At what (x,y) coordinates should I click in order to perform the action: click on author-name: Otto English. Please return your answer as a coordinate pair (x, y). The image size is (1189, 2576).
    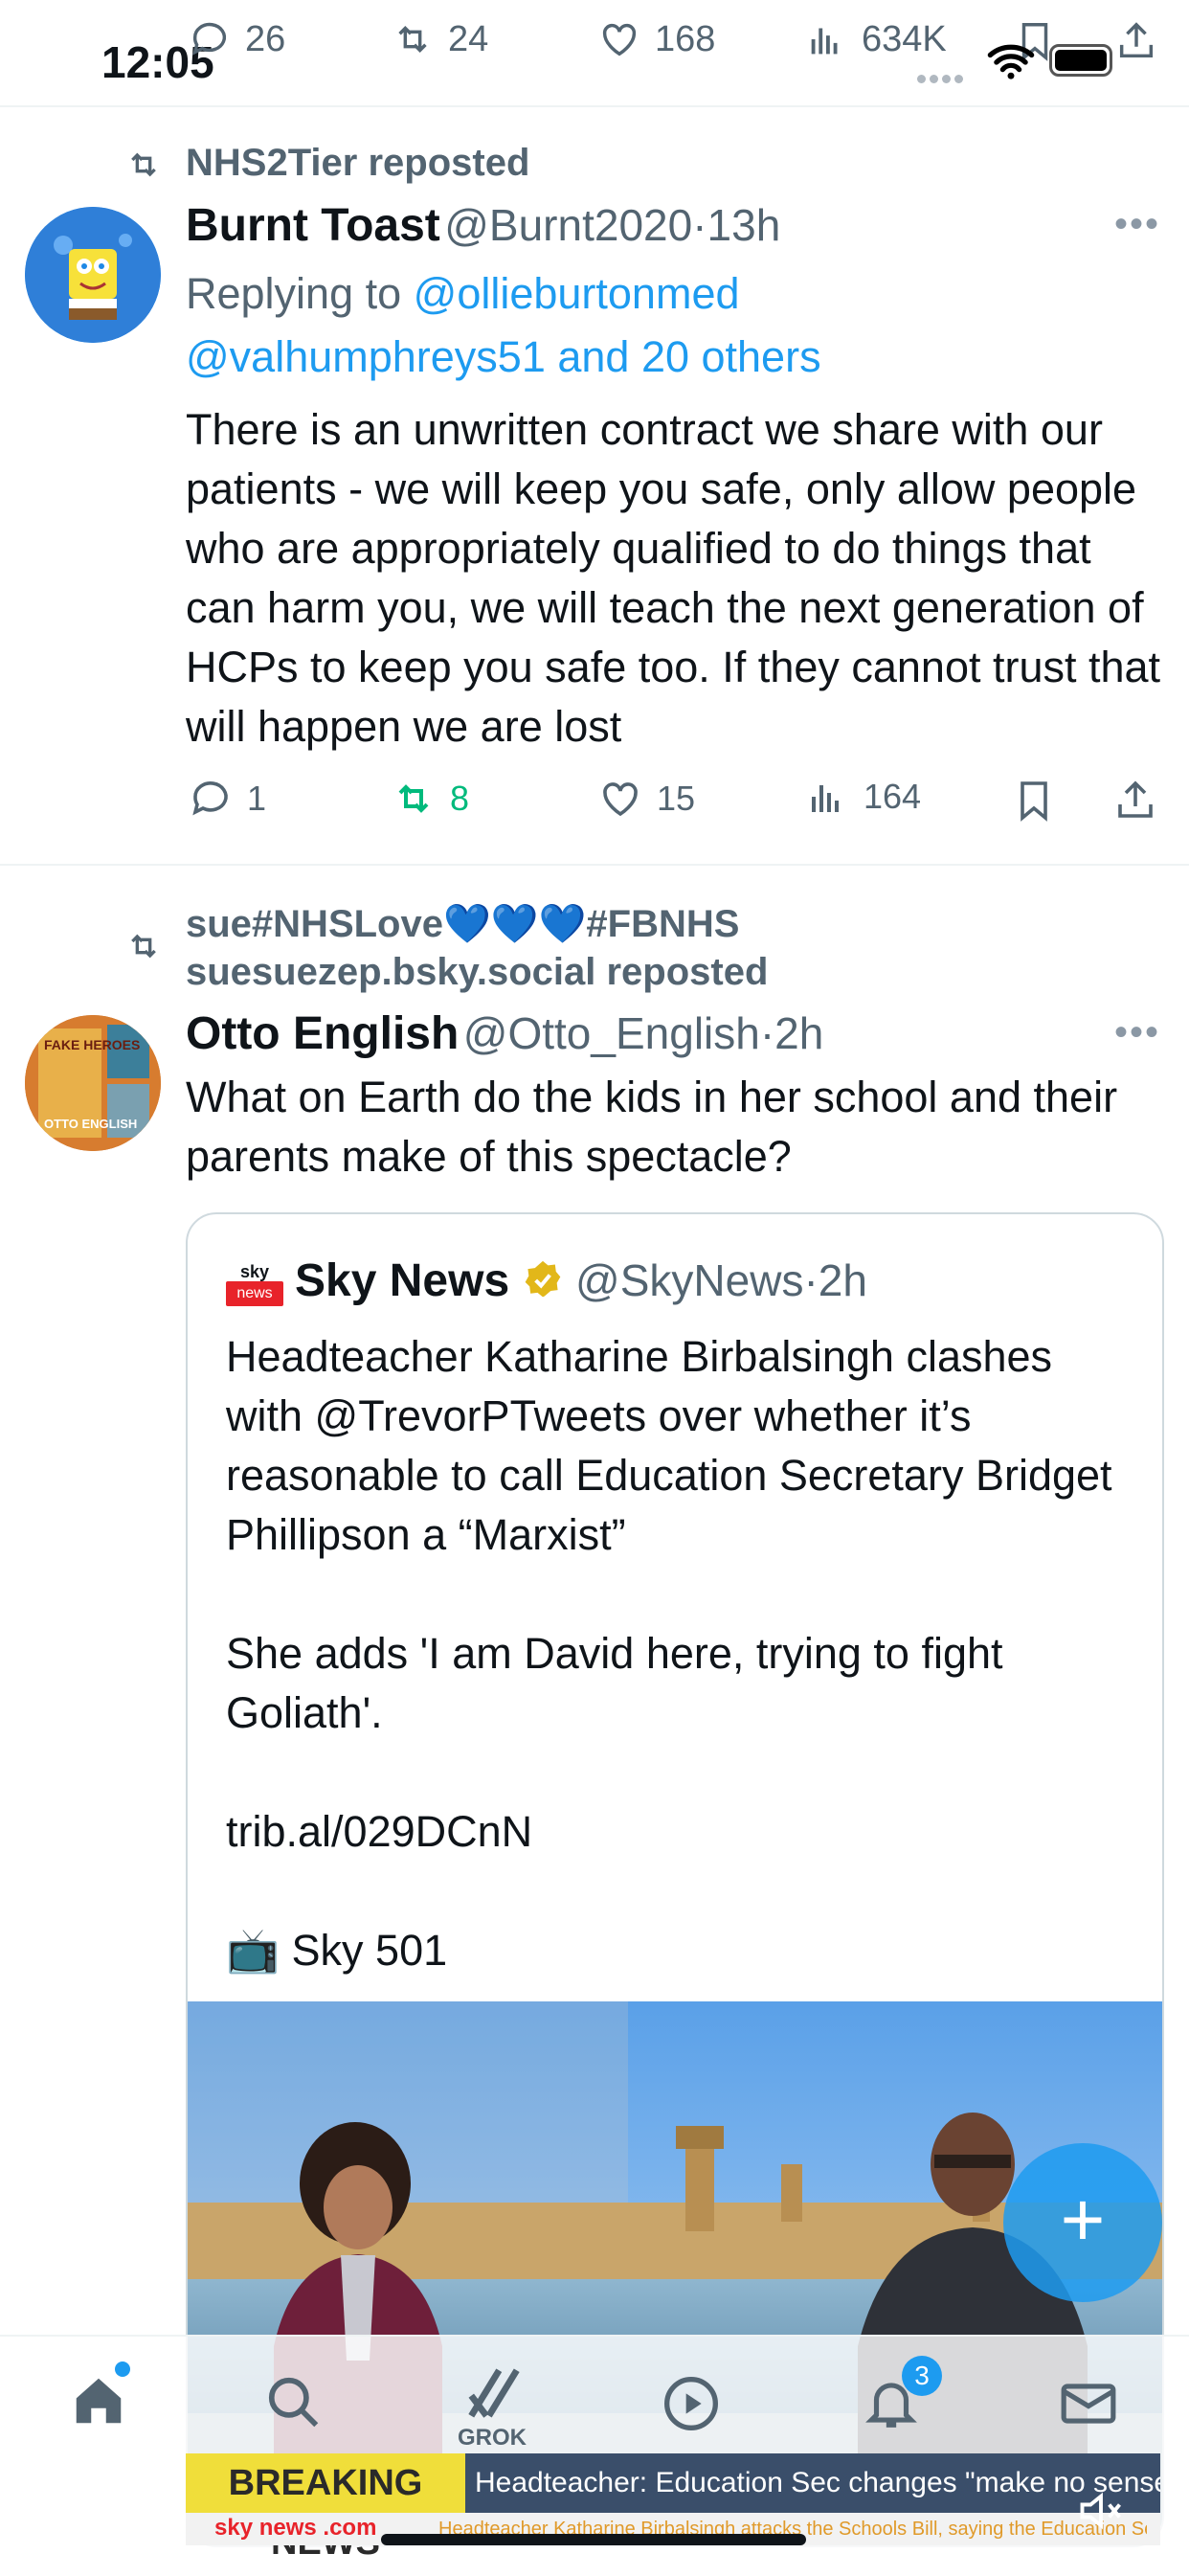
    Looking at the image, I should click on (322, 1033).